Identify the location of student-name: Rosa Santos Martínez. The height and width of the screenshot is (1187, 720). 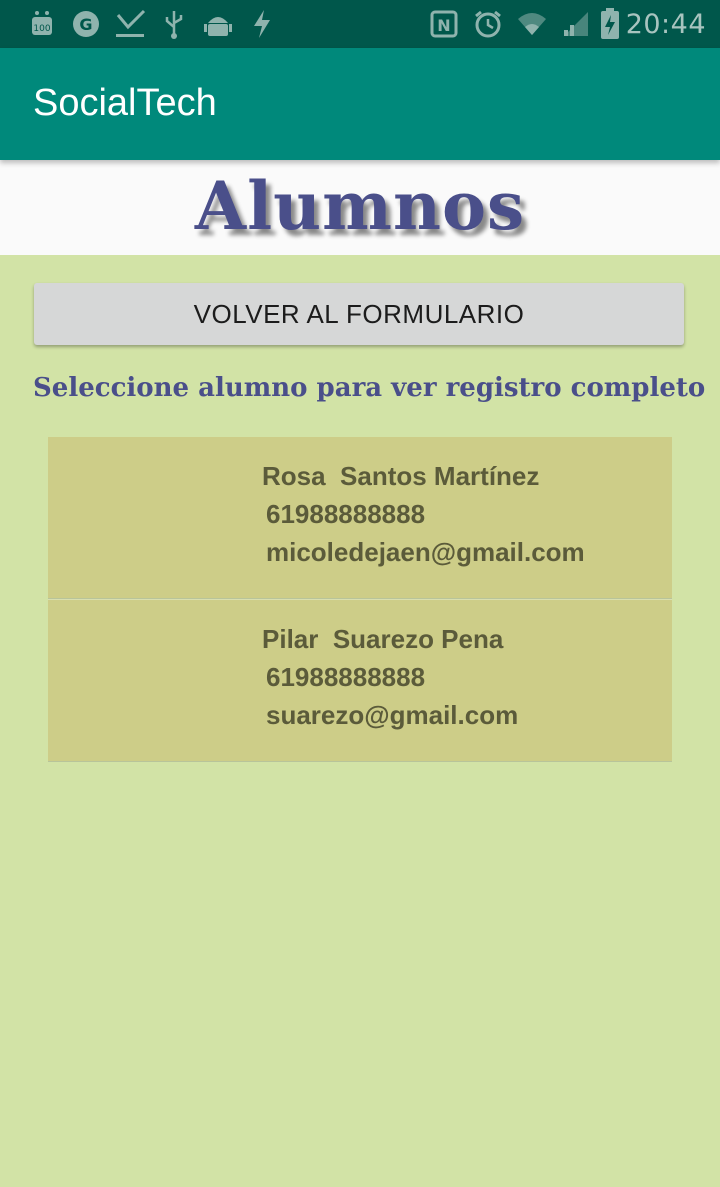
(401, 476).